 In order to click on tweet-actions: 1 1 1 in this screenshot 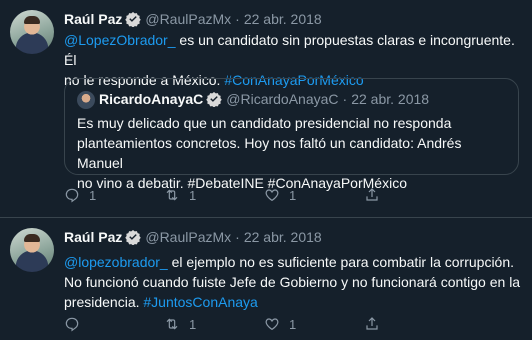, I will do `click(264, 195)`.